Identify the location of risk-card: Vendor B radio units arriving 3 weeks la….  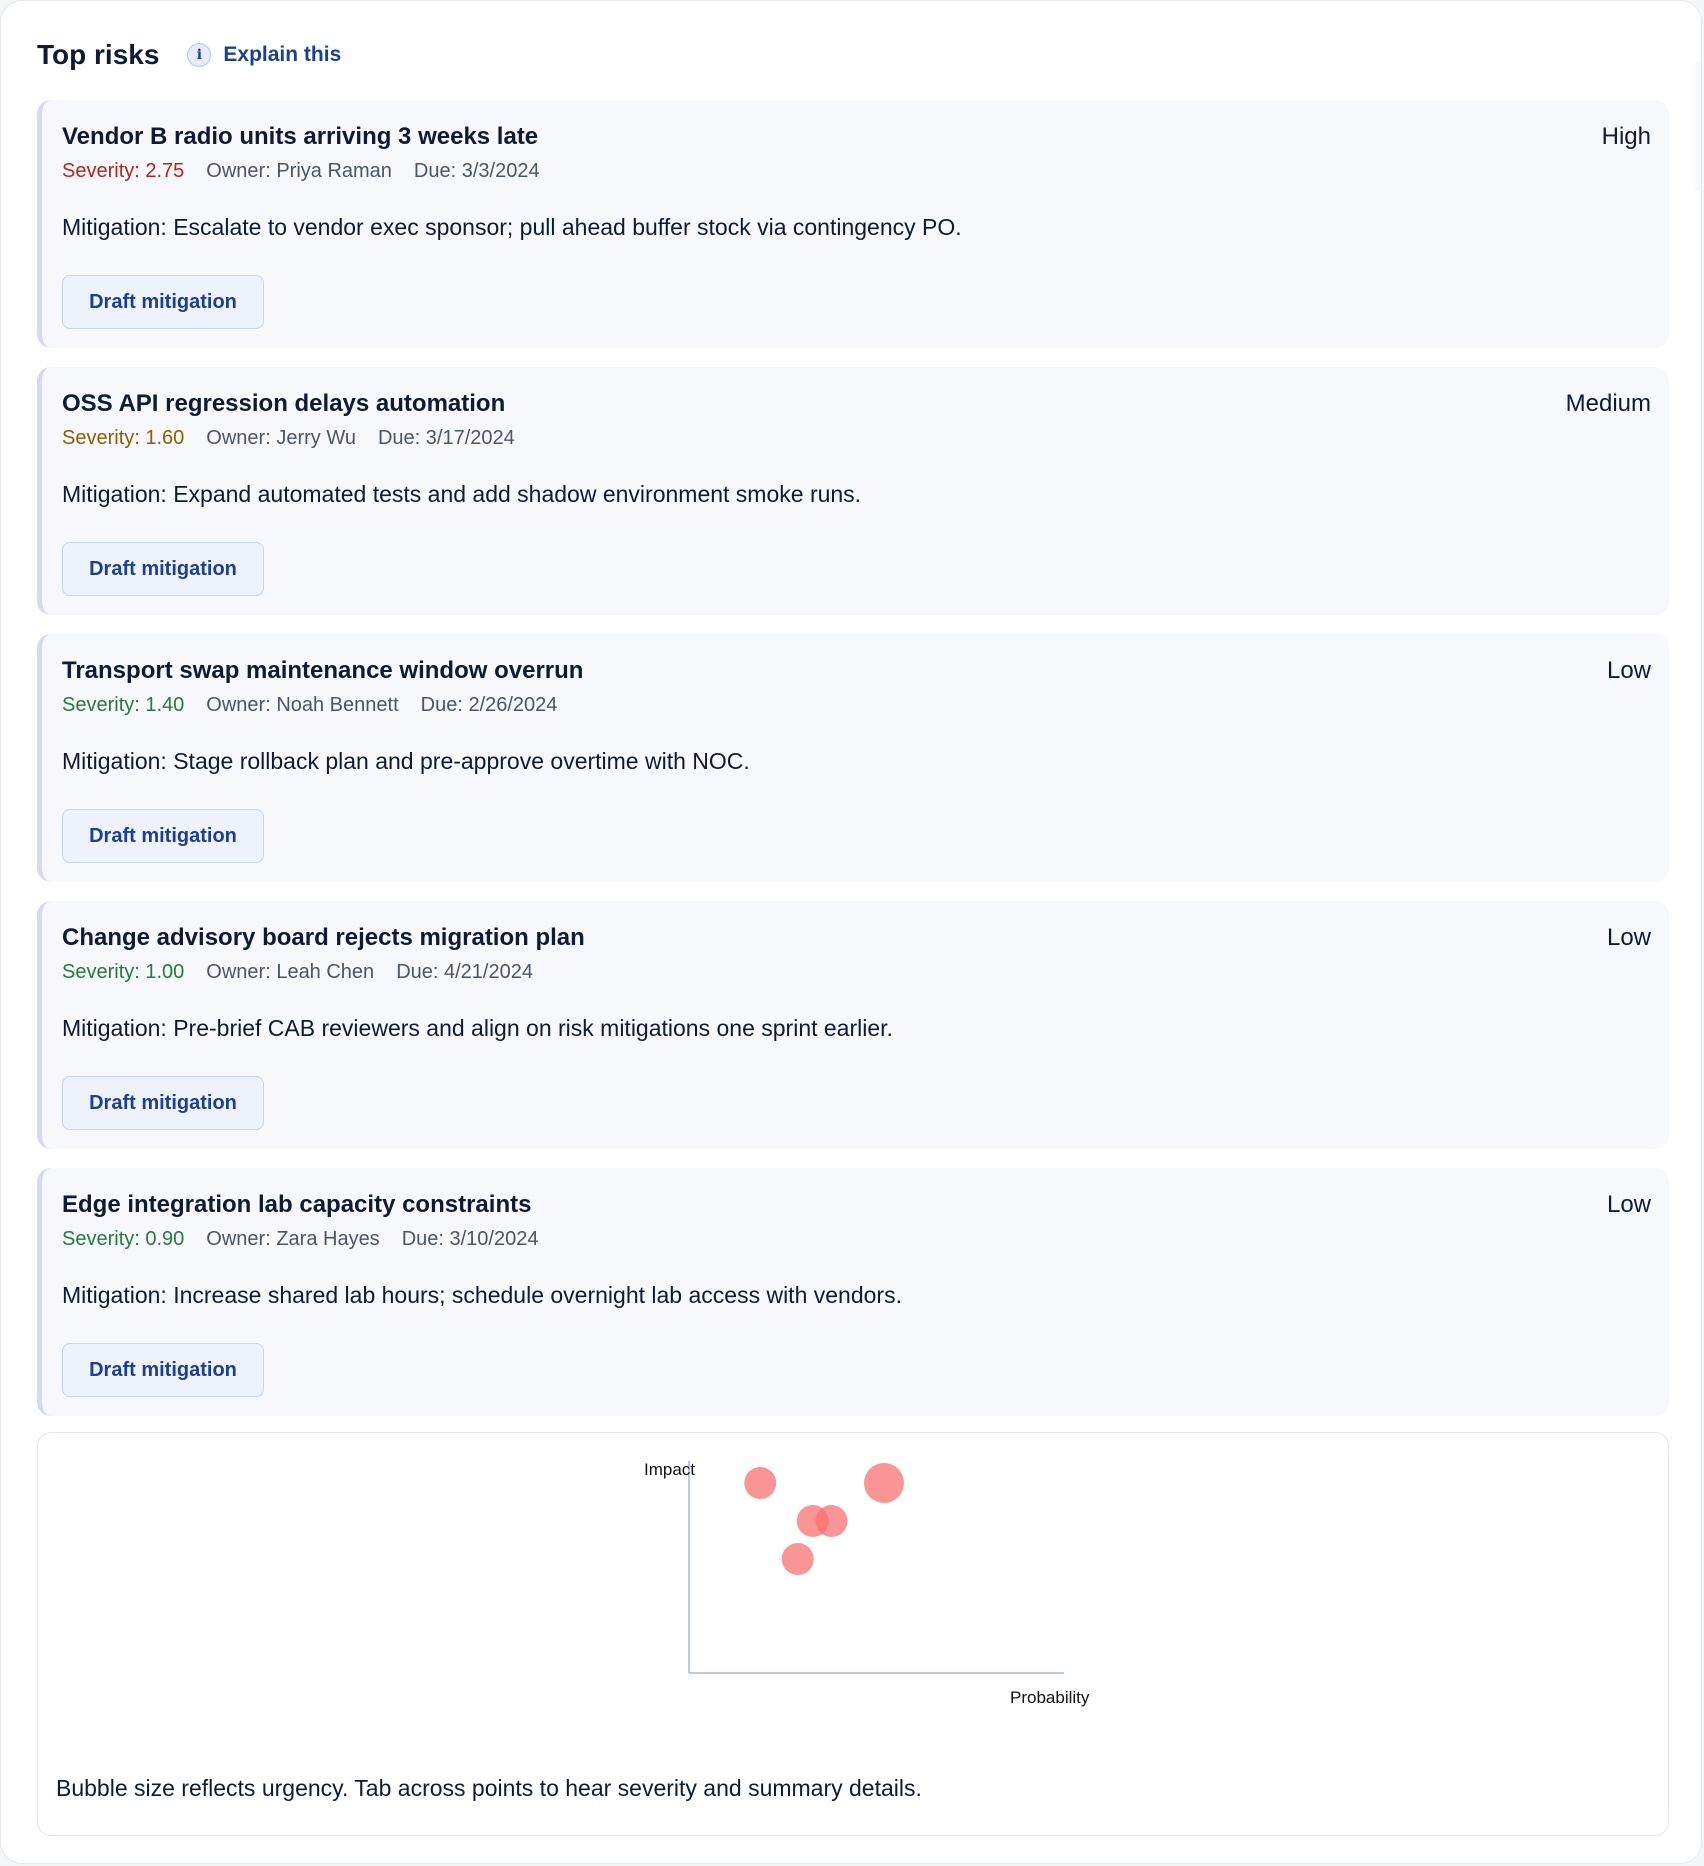
(853, 224).